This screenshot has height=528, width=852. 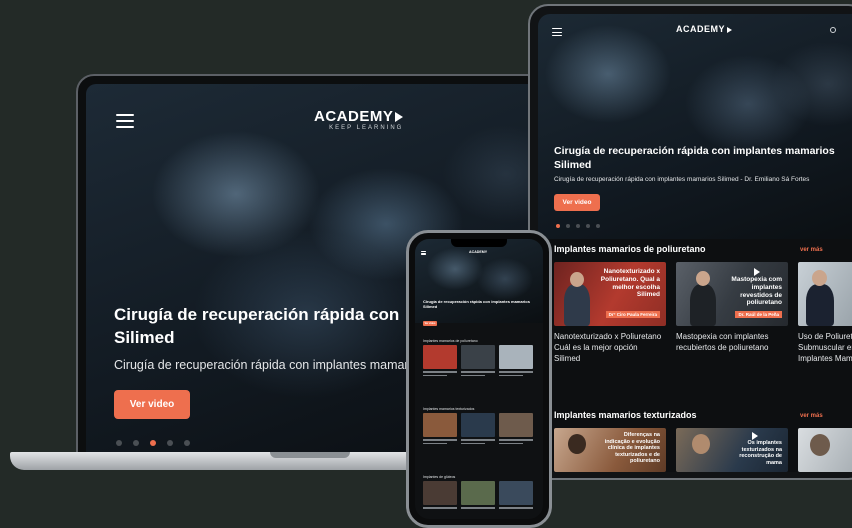 I want to click on laptop-hinge-notch, so click(x=310, y=455).